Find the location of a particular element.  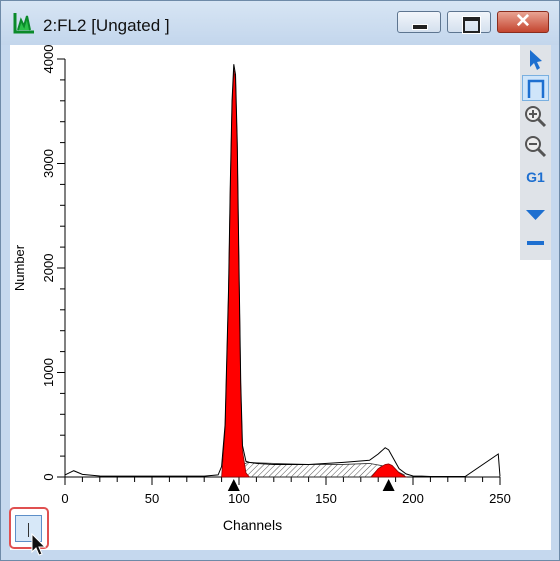

y-tick-label: 3000 is located at coordinates (48, 163).